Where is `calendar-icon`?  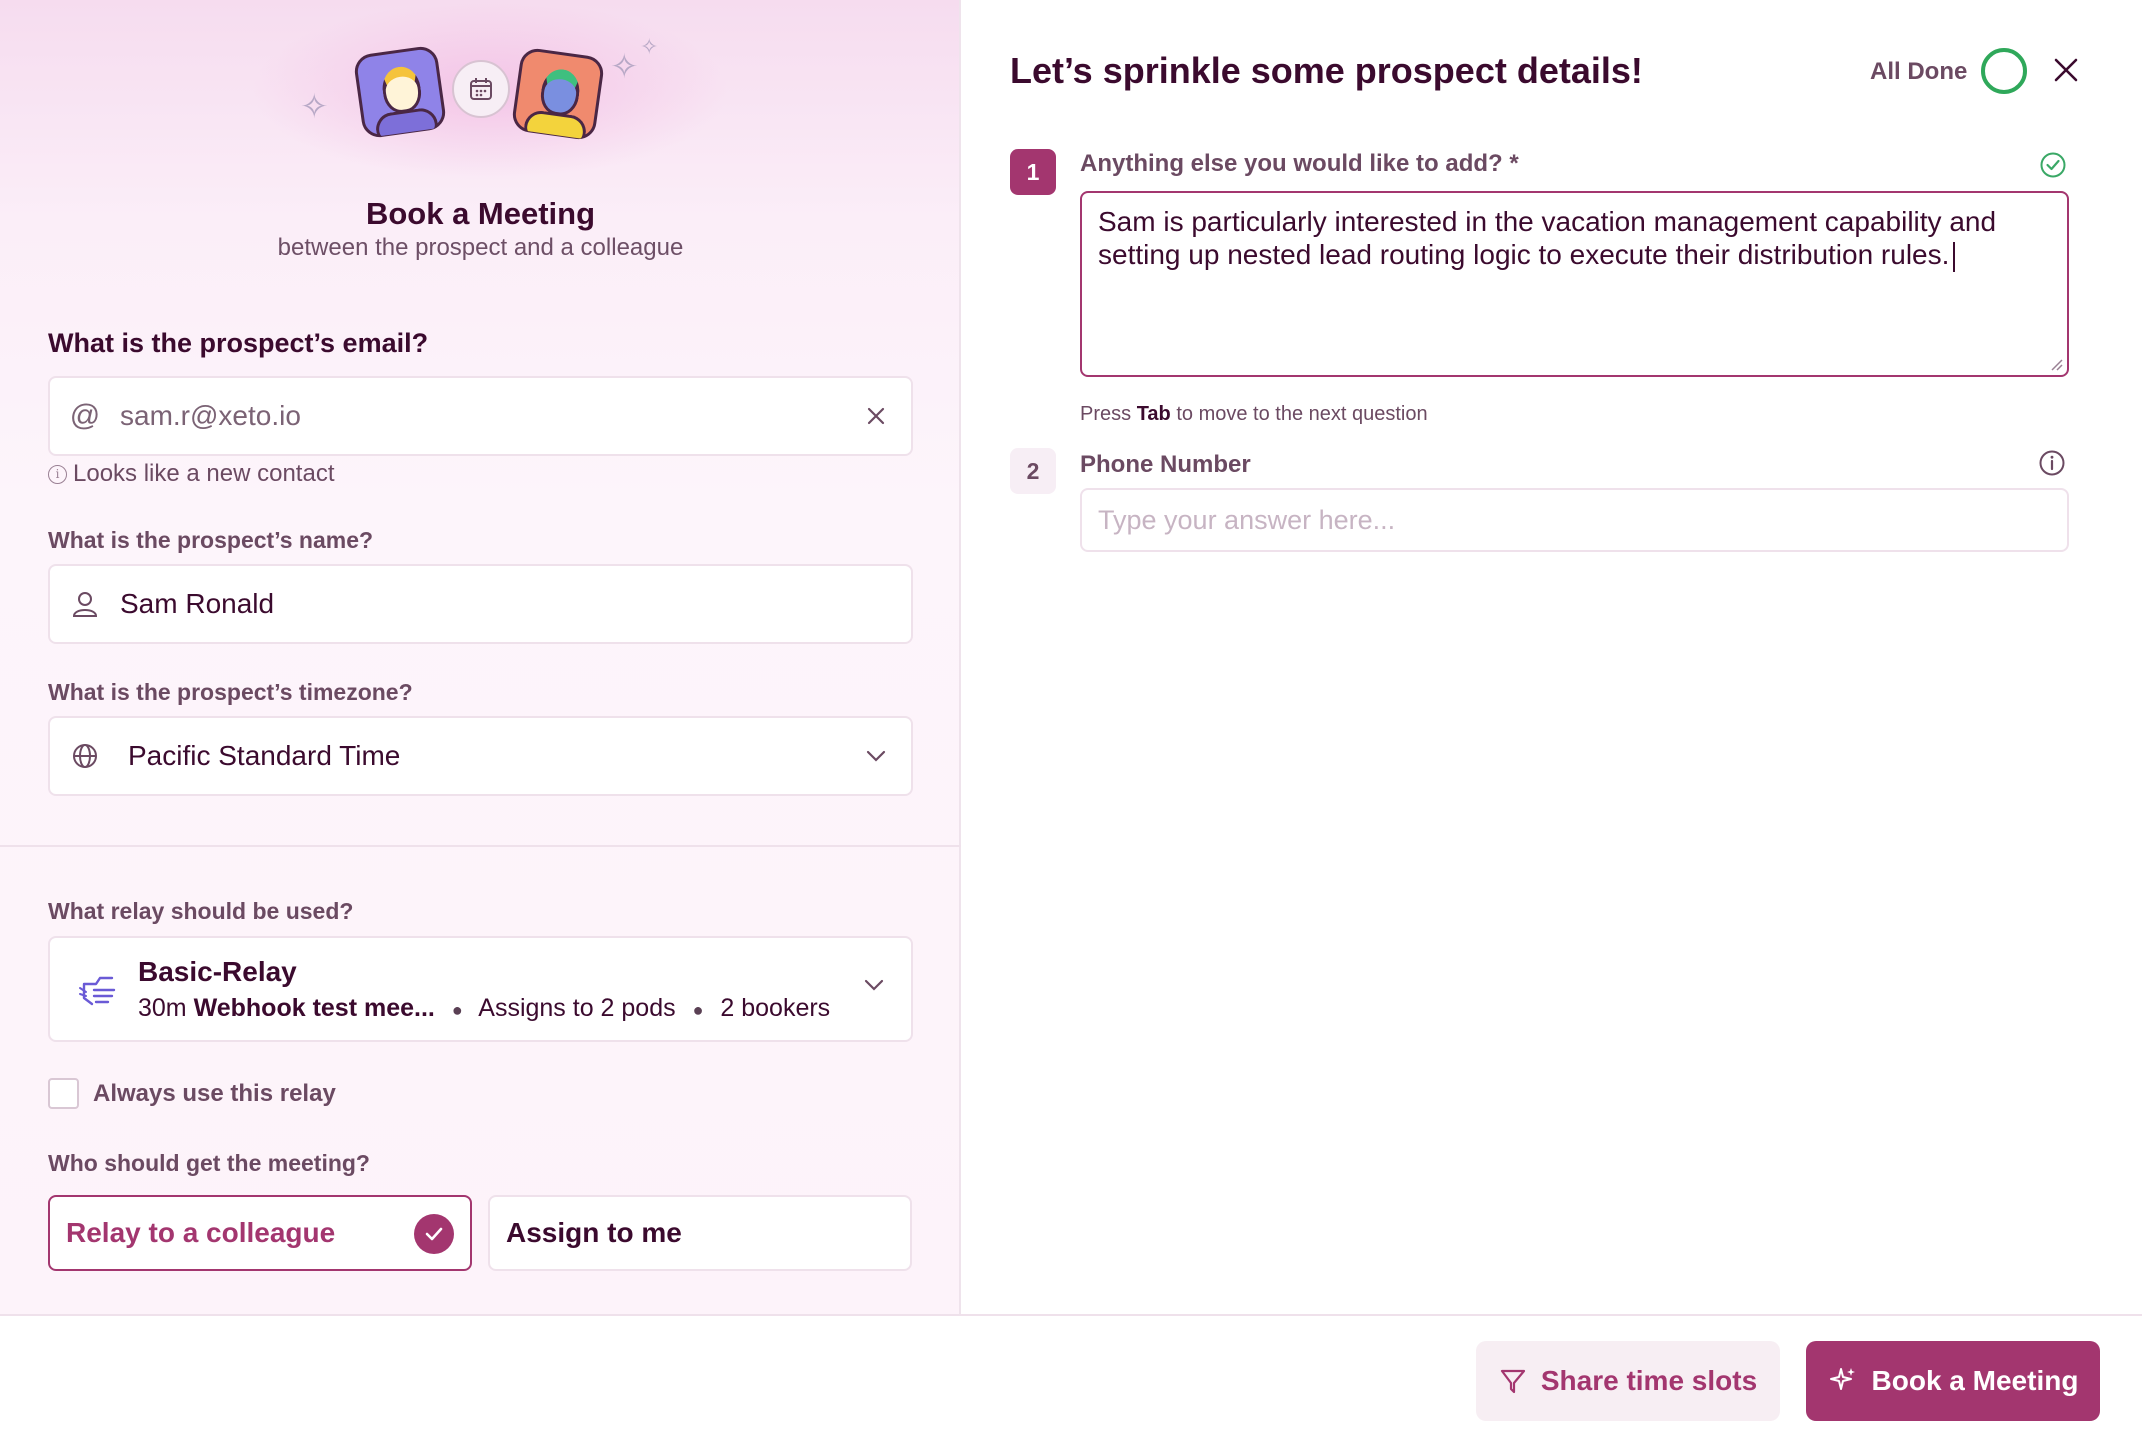
calendar-icon is located at coordinates (481, 89).